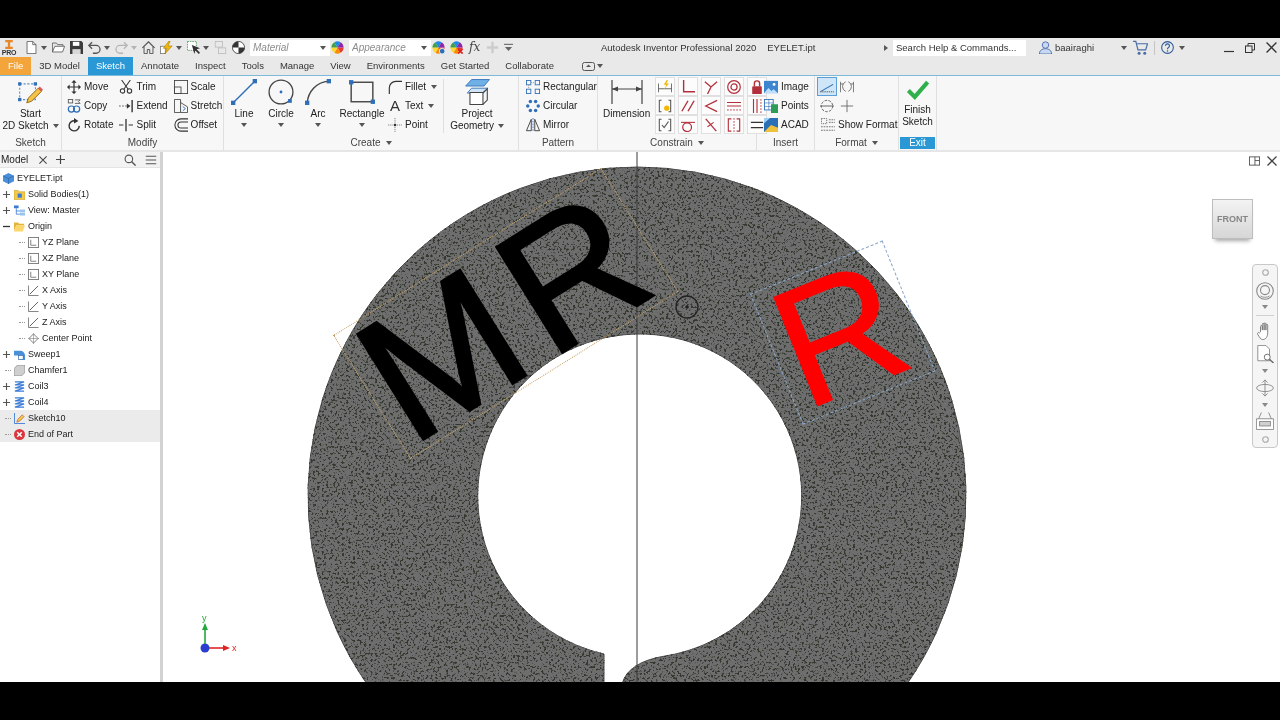 This screenshot has height=720, width=1280. Describe the element at coordinates (1265, 421) in the screenshot. I see `look-at-icon` at that location.